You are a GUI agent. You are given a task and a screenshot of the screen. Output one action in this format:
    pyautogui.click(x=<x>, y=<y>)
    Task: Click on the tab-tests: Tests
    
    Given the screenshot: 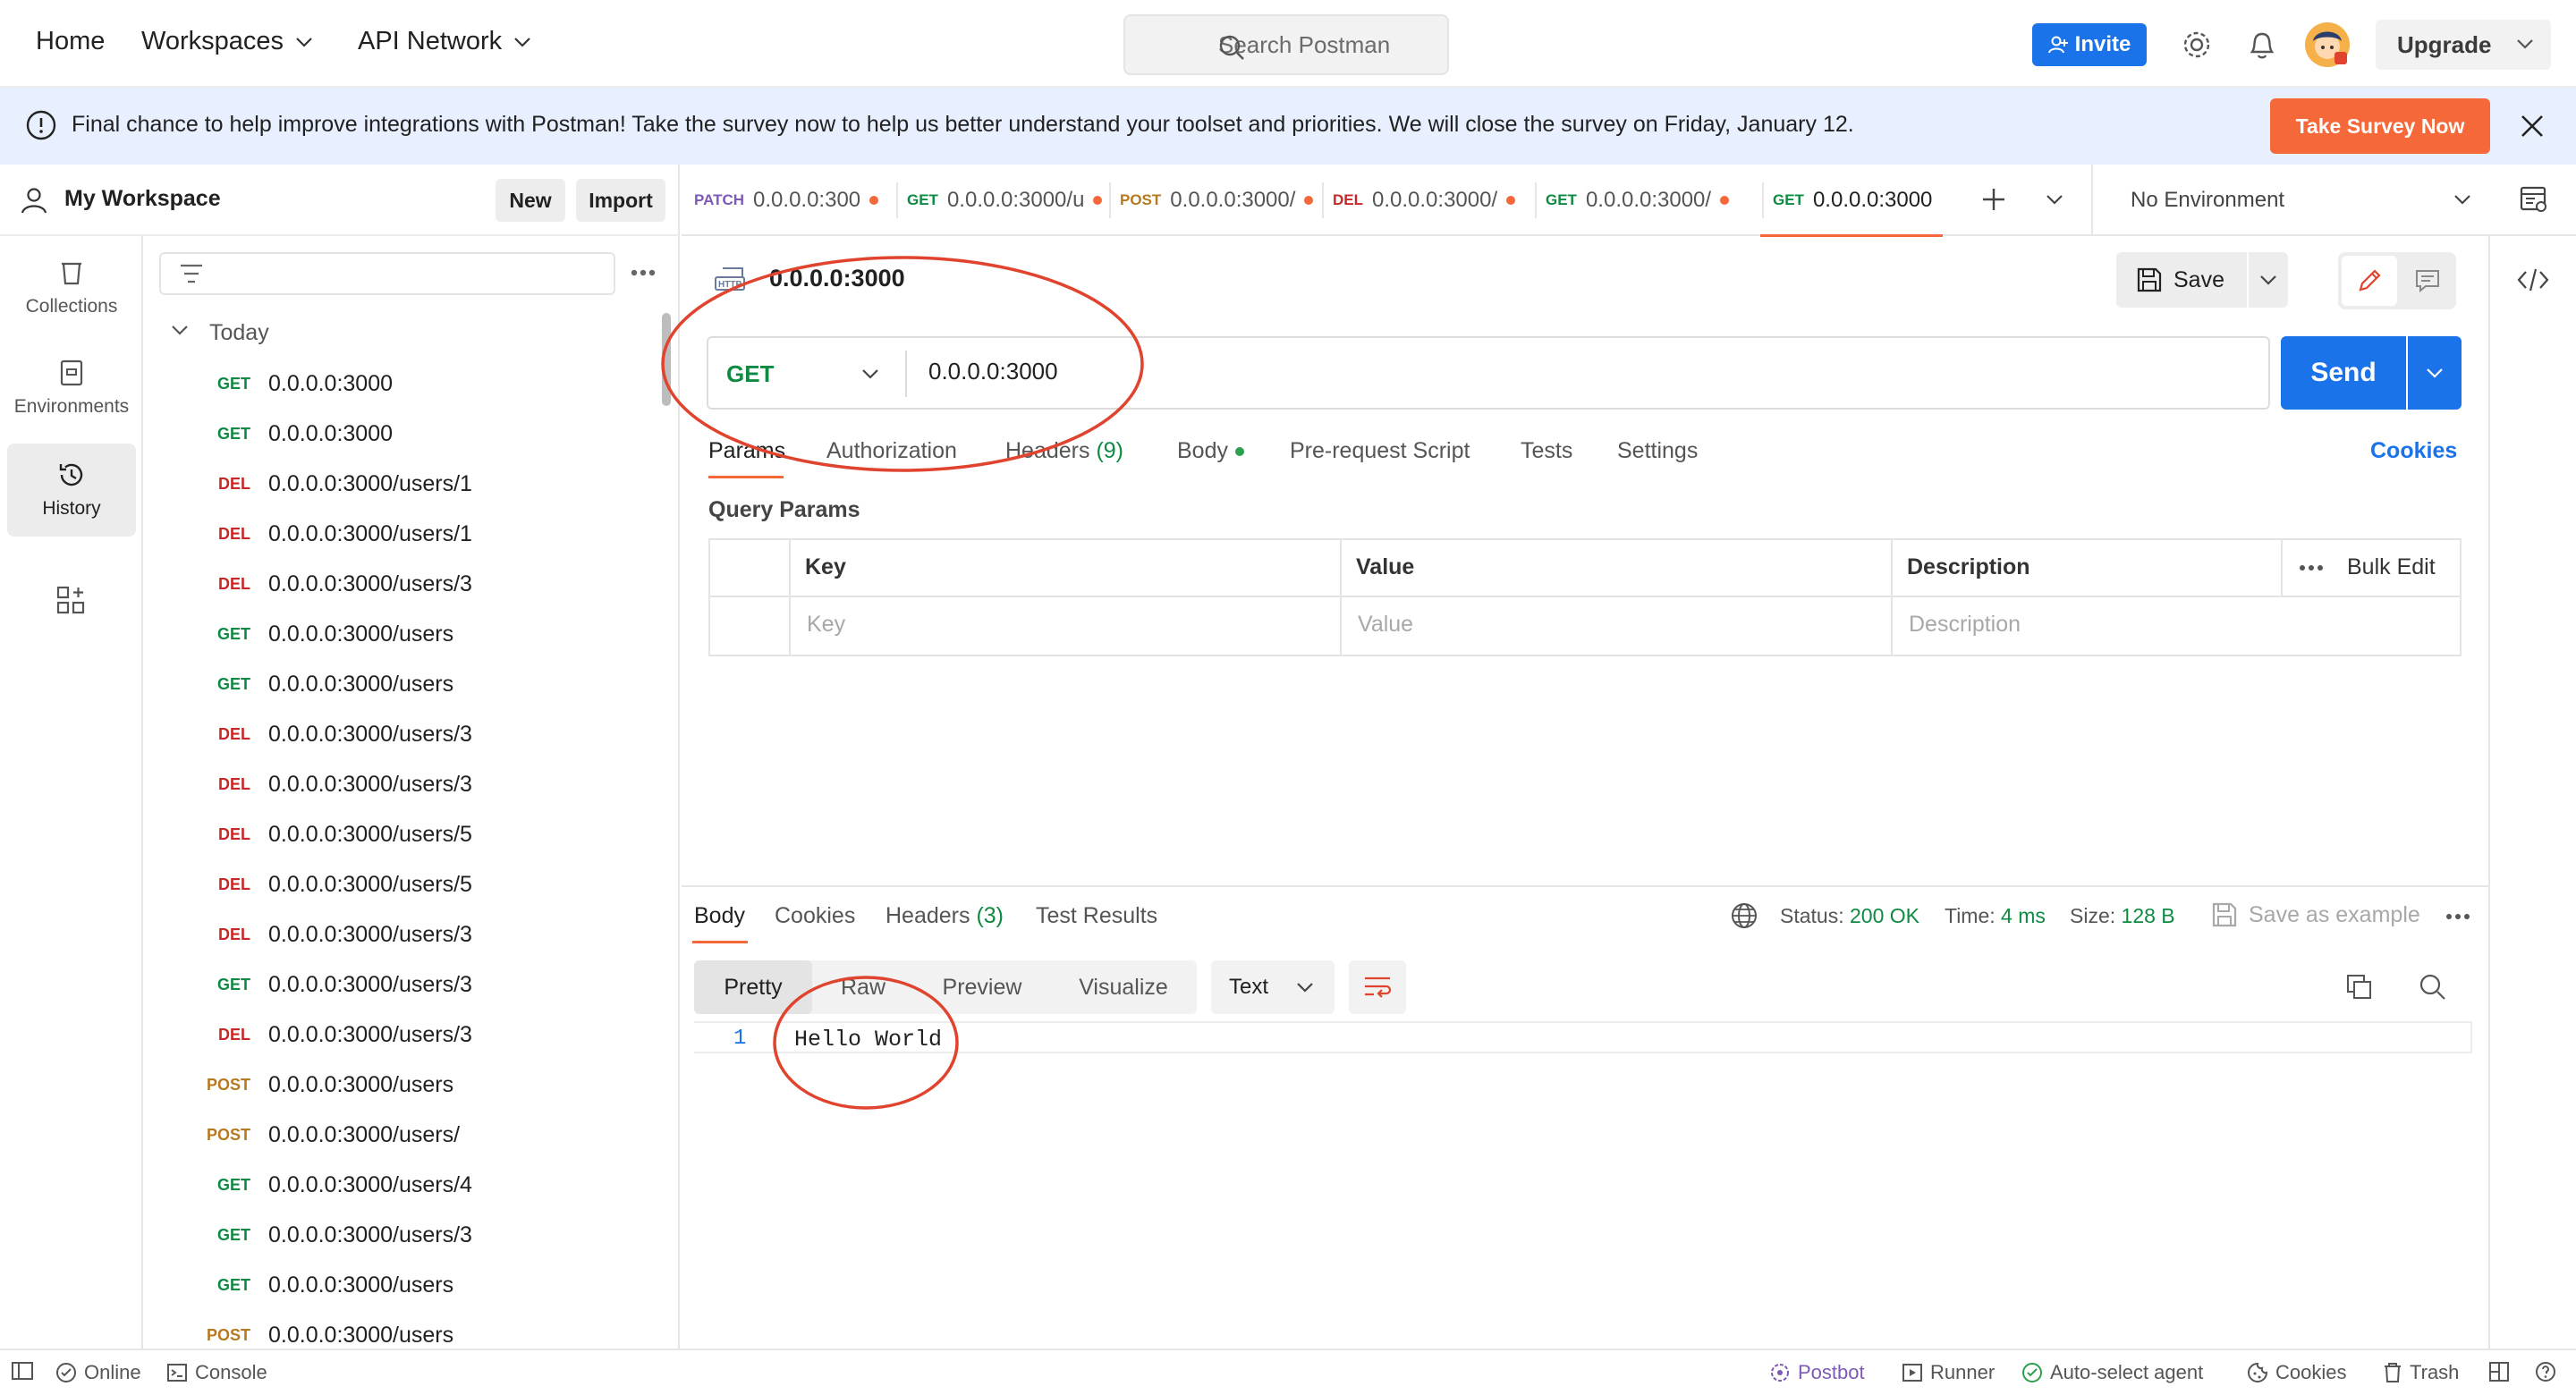 What is the action you would take?
    pyautogui.click(x=1546, y=451)
    